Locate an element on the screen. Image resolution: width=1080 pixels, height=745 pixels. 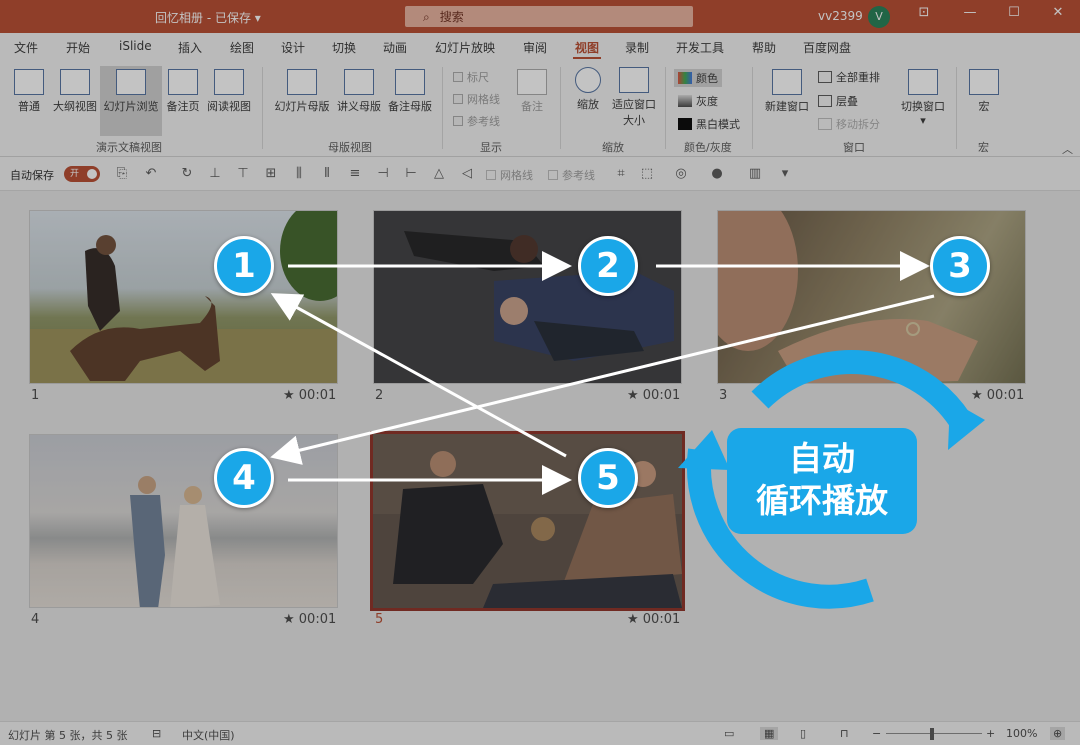
document-title: 回忆相册 - 已保存 ▾ is located at coordinates (208, 17).